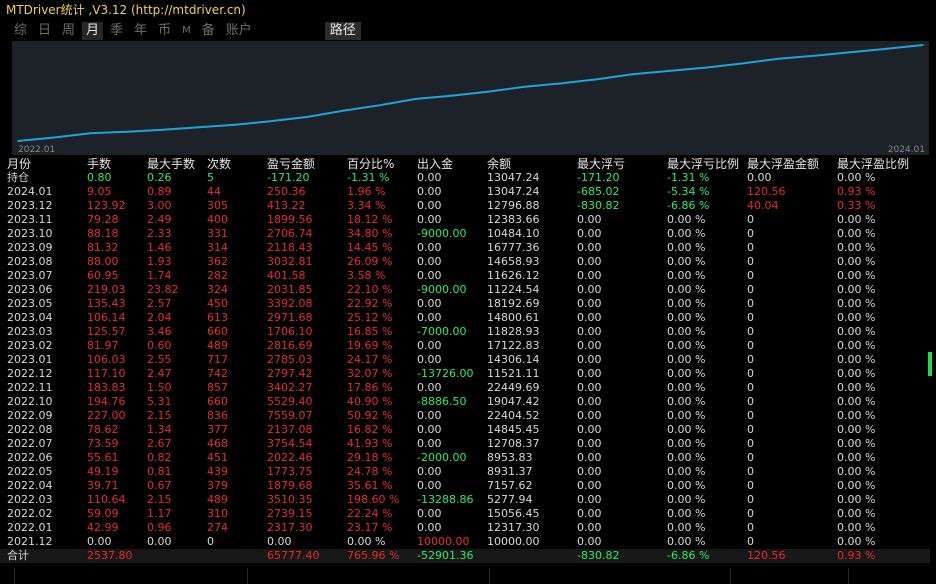 This screenshot has height=584, width=936. I want to click on table-cell: 88.18, so click(103, 233).